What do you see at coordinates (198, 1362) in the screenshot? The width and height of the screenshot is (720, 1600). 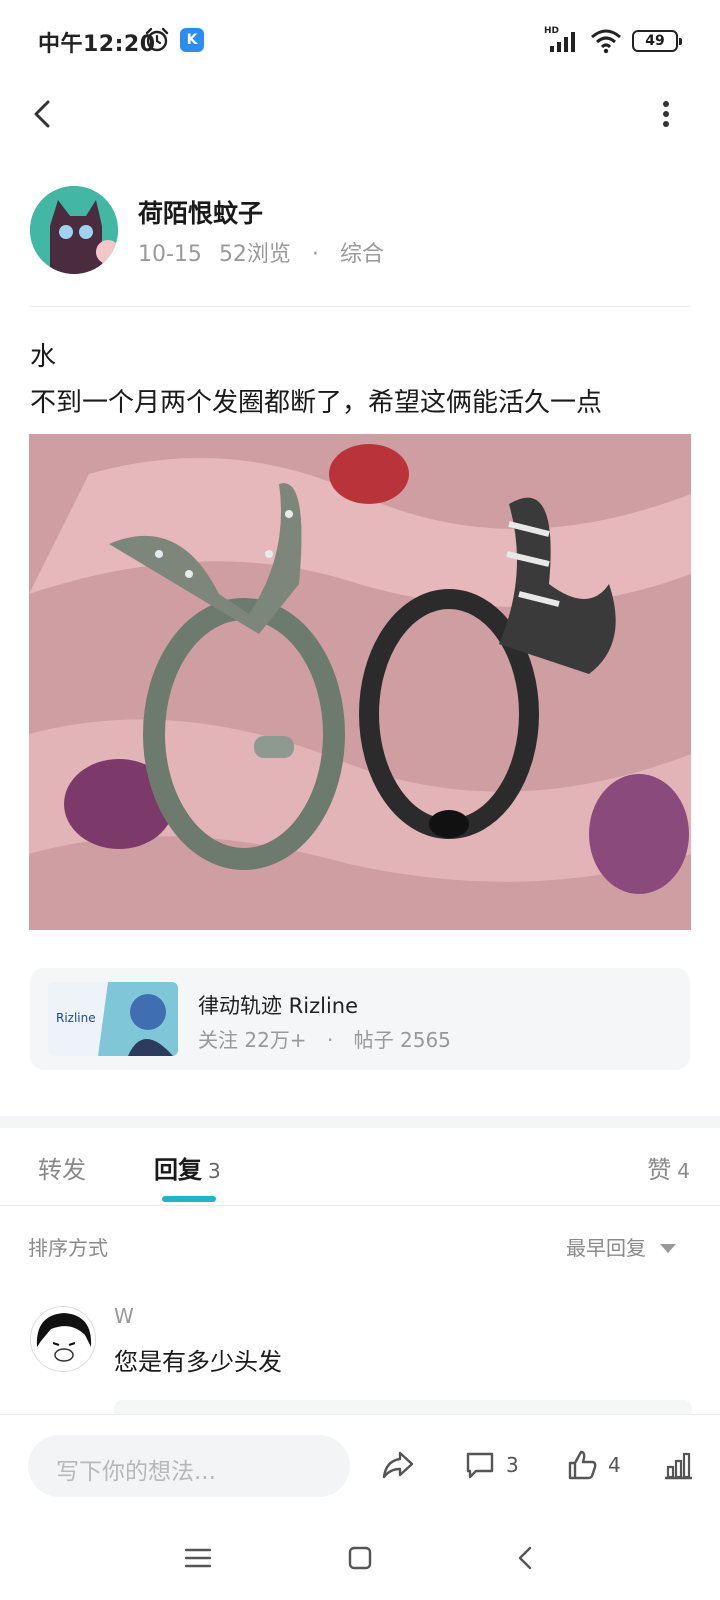 I see `comment-text: 您是有多少头发` at bounding box center [198, 1362].